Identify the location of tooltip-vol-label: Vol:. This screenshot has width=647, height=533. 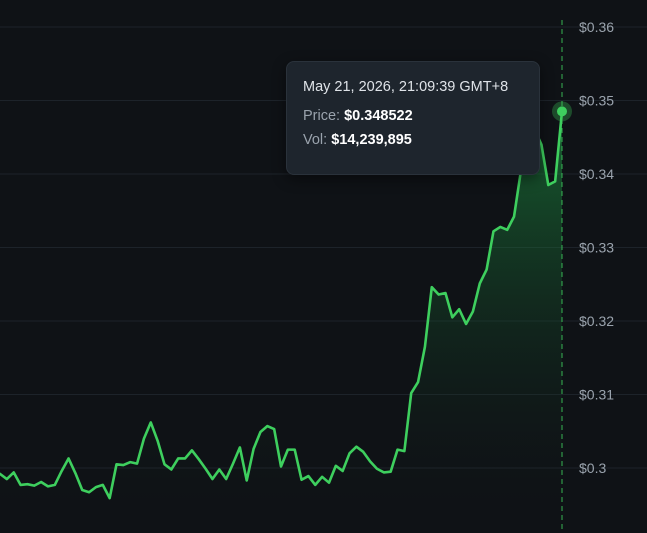
(315, 140).